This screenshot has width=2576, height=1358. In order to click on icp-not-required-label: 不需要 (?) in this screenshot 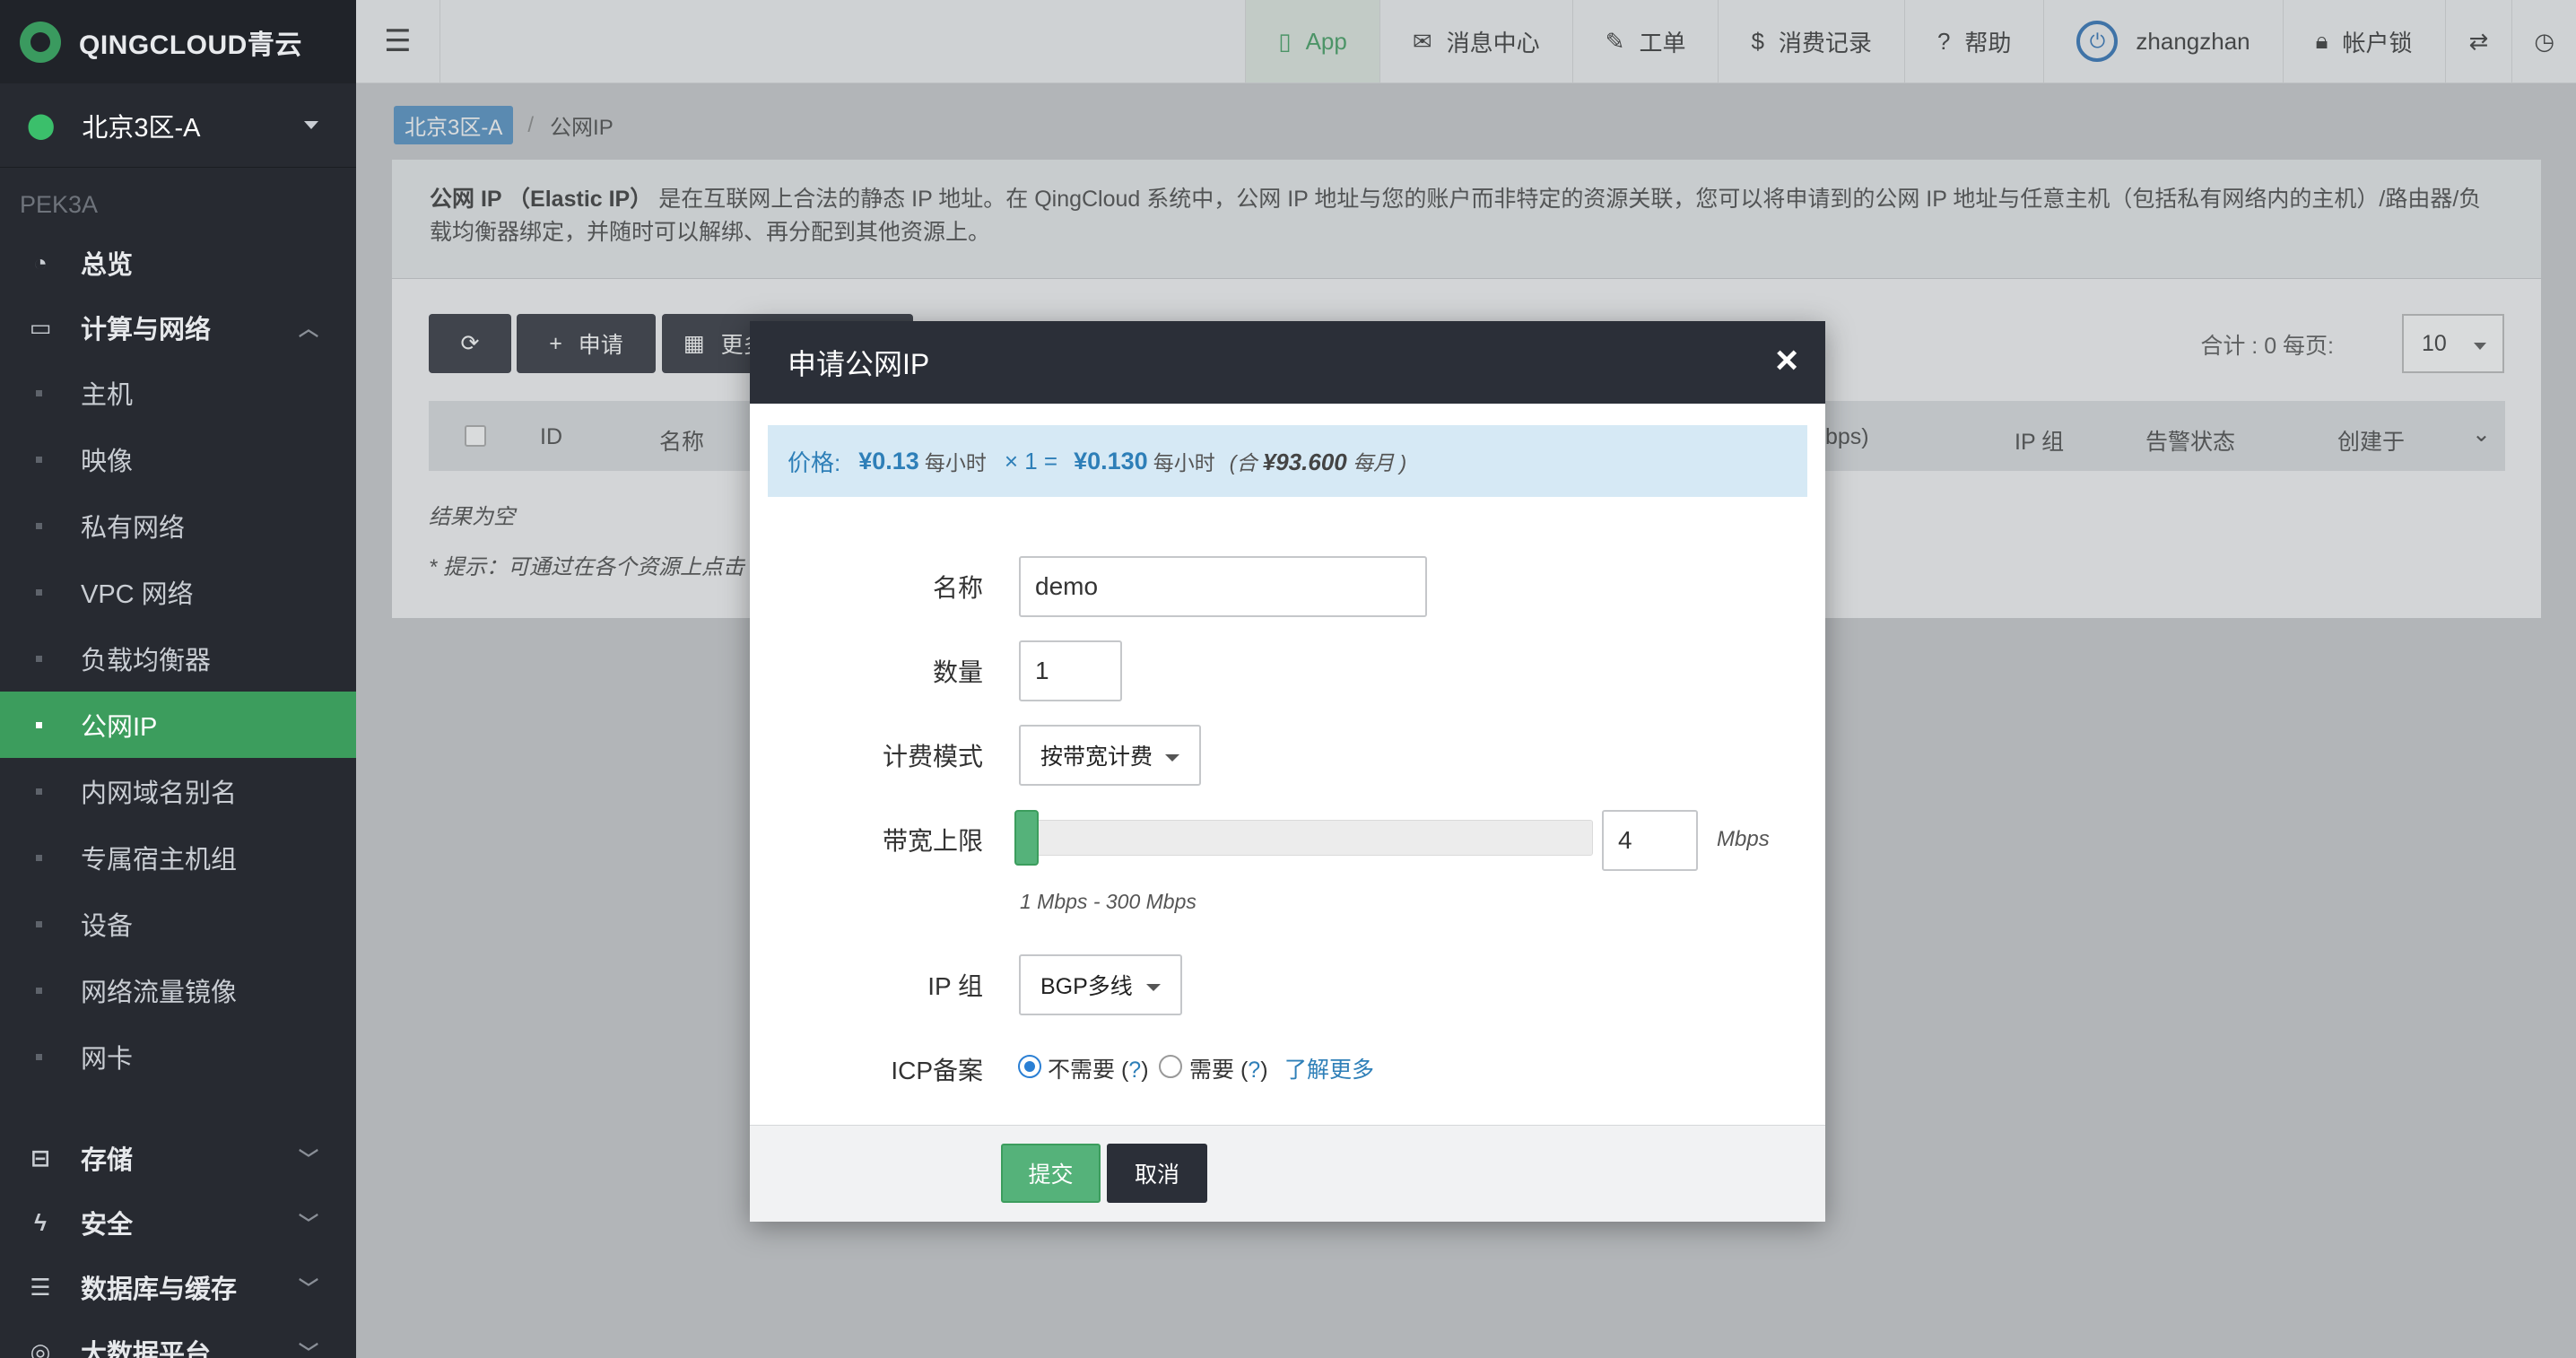, I will do `click(1098, 1068)`.